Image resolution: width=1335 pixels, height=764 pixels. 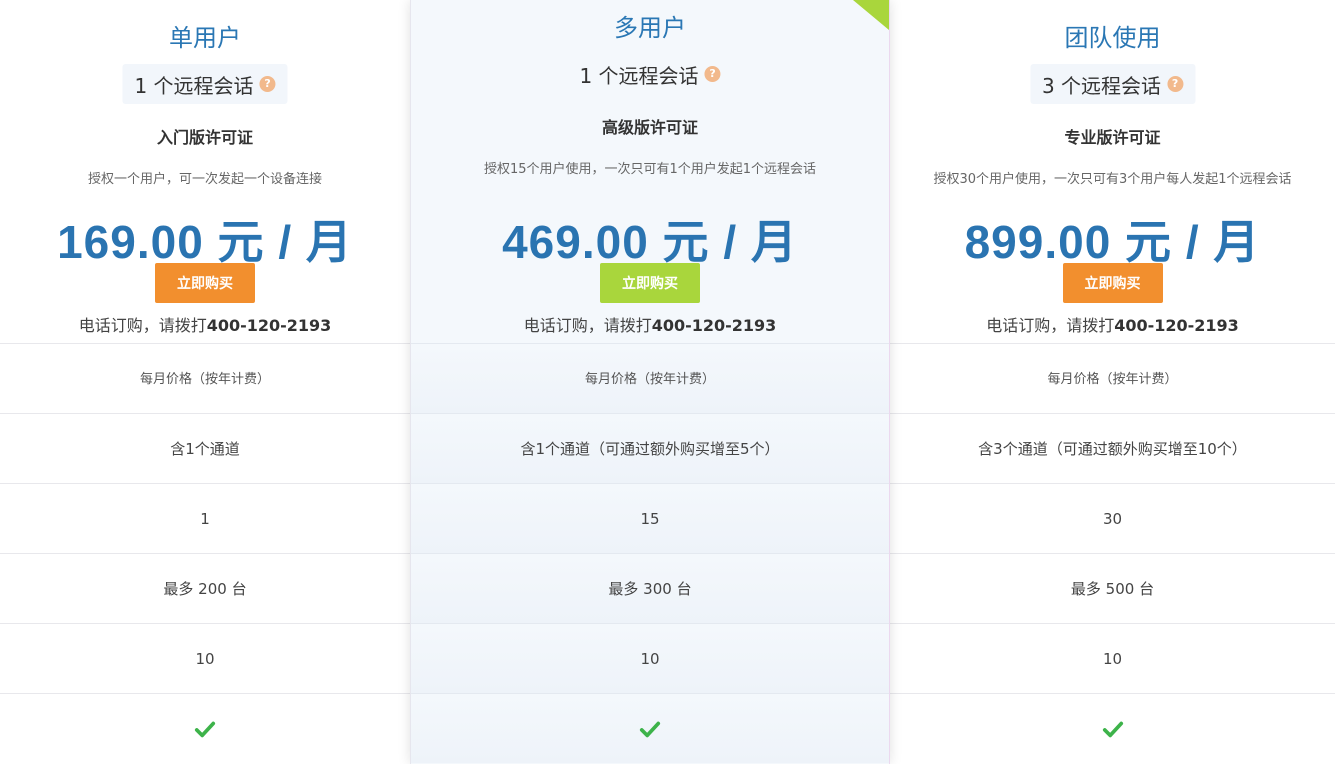 What do you see at coordinates (1101, 85) in the screenshot?
I see `sessions-label: 3 个远程会话` at bounding box center [1101, 85].